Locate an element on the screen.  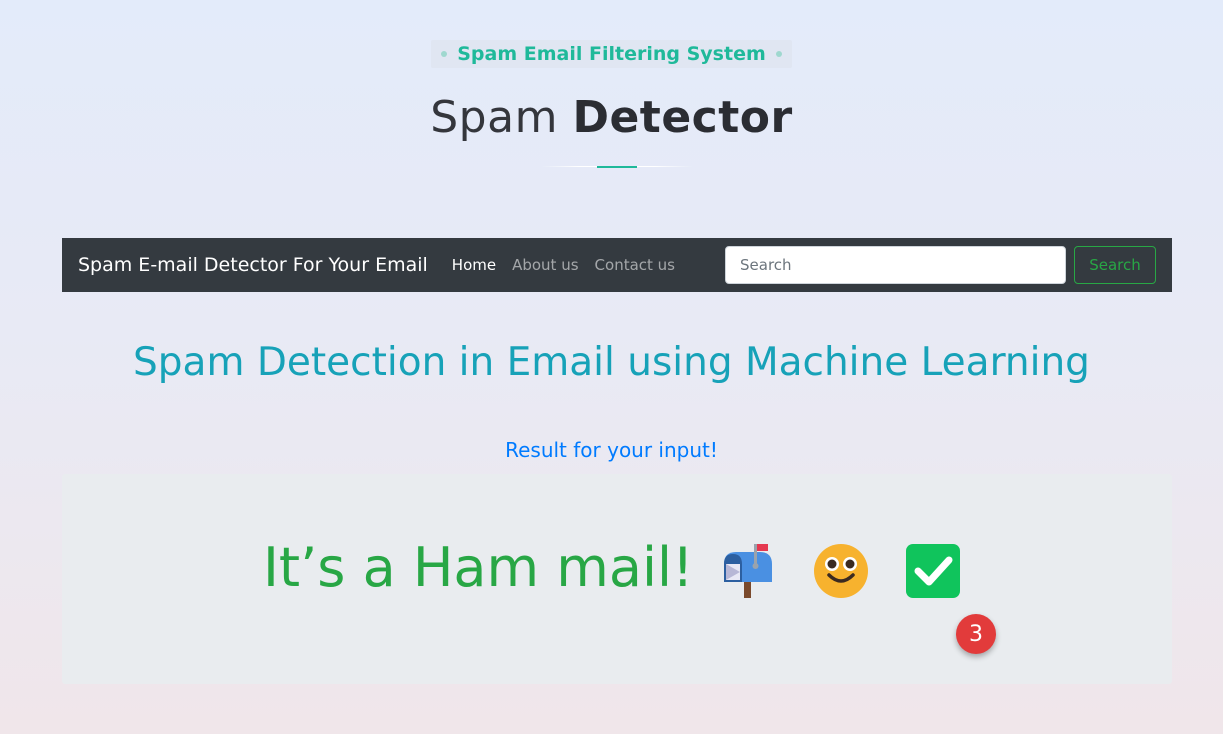
nav-link-contact: Contact us is located at coordinates (635, 265).